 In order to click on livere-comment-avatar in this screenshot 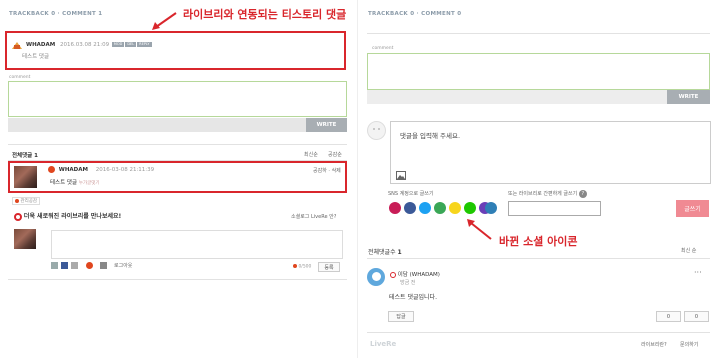, I will do `click(25, 177)`.